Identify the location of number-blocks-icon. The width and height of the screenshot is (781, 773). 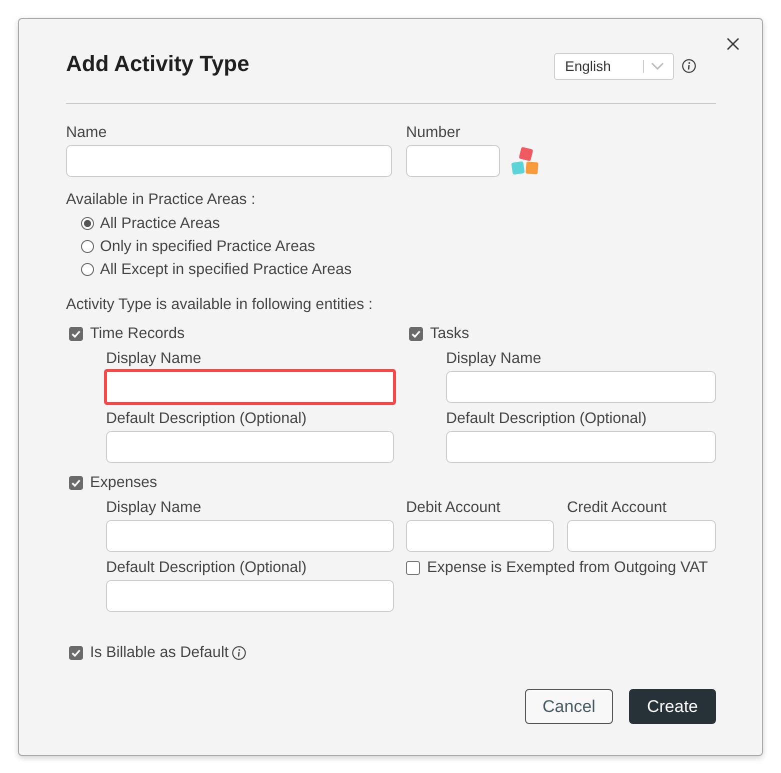
(525, 161).